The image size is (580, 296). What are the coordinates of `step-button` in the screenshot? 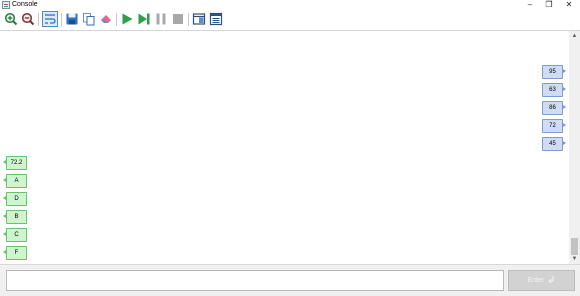 It's located at (144, 19).